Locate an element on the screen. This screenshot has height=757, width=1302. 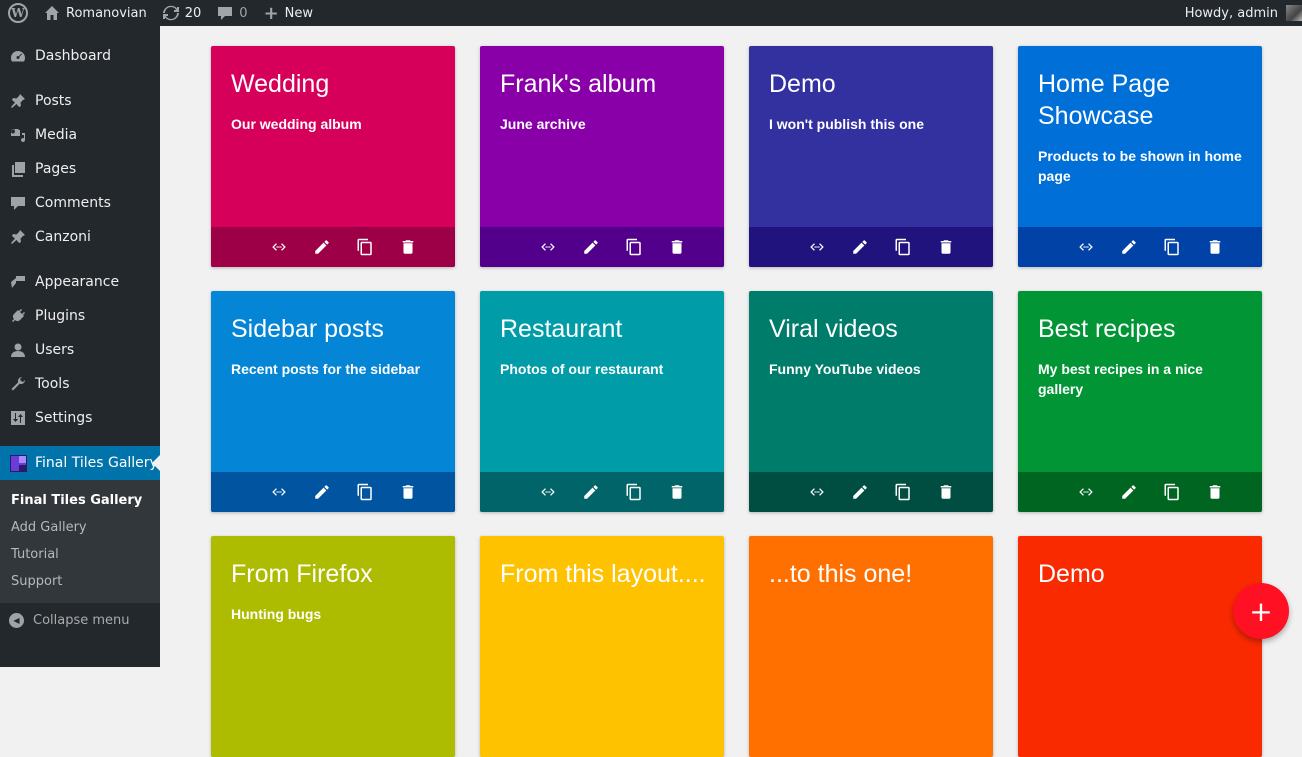
sidebar-item-label: Plugins is located at coordinates (60, 316).